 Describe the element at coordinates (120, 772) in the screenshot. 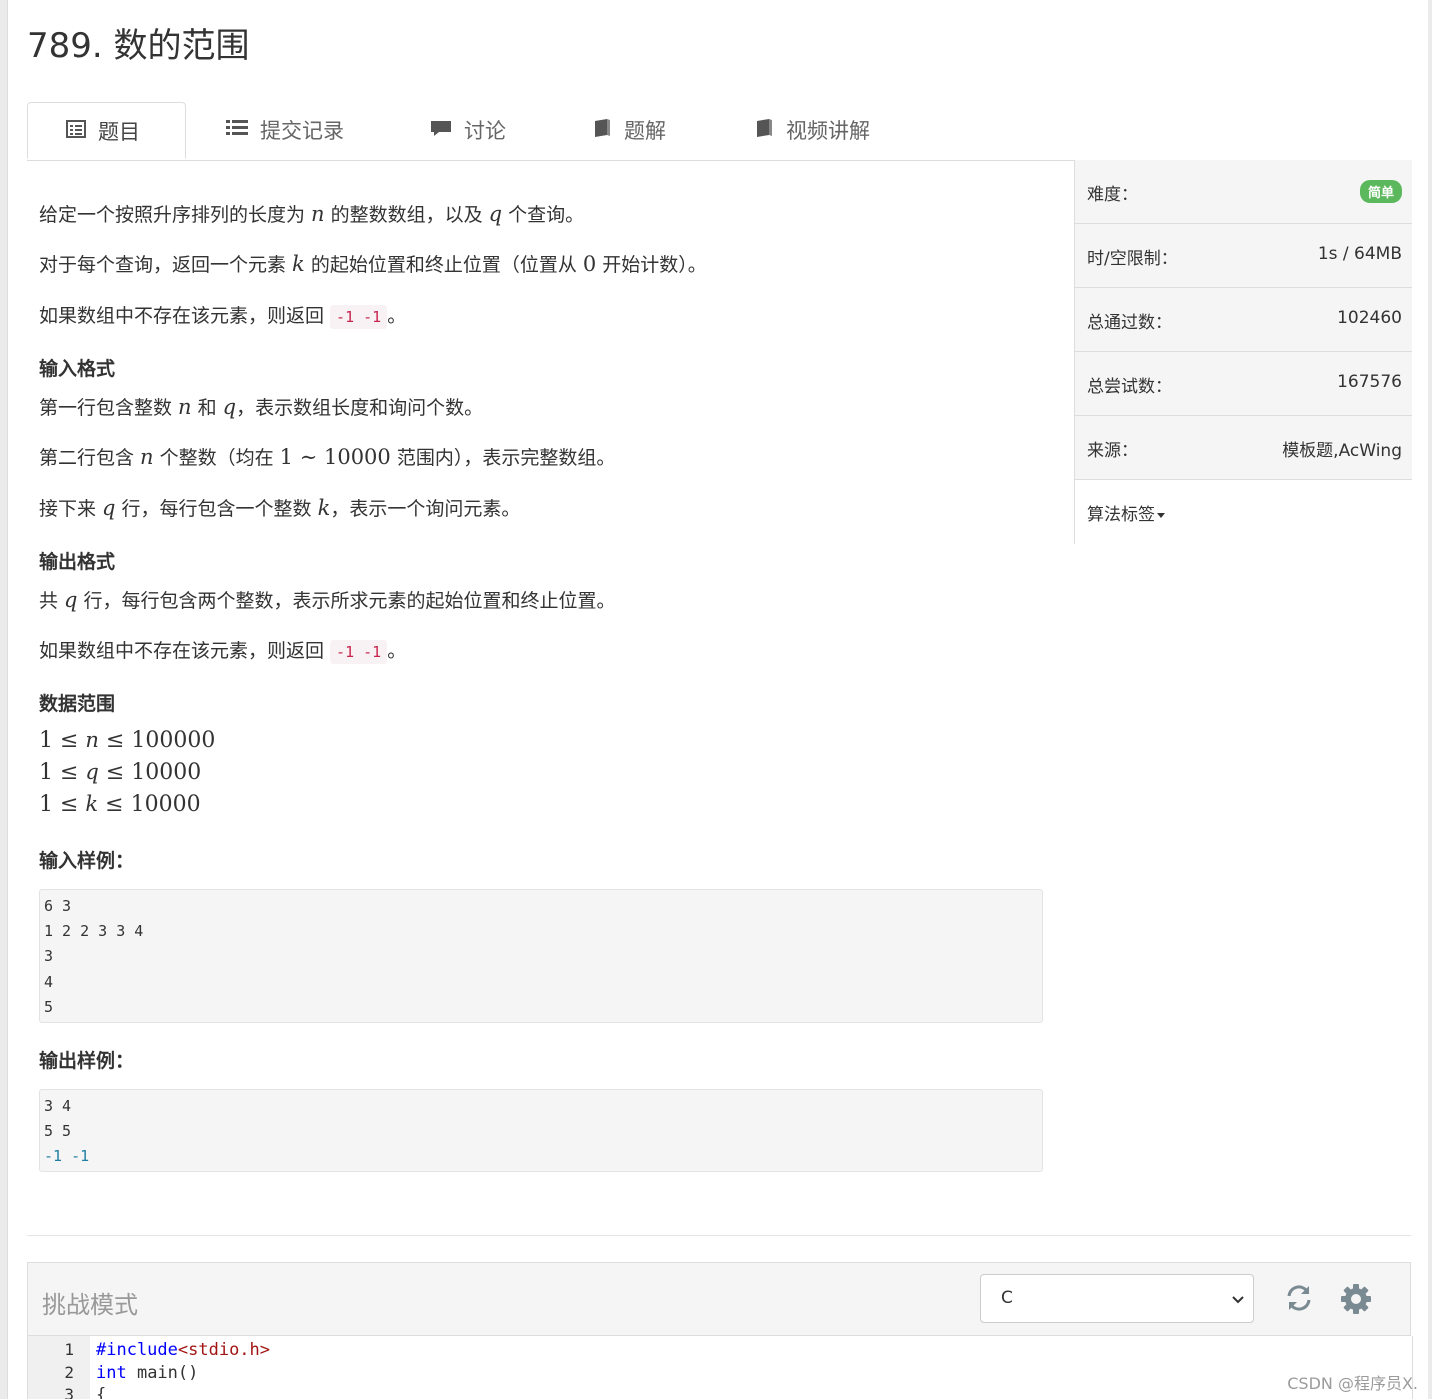

I see `range-line: 1 ≤ q ≤ 10000` at that location.